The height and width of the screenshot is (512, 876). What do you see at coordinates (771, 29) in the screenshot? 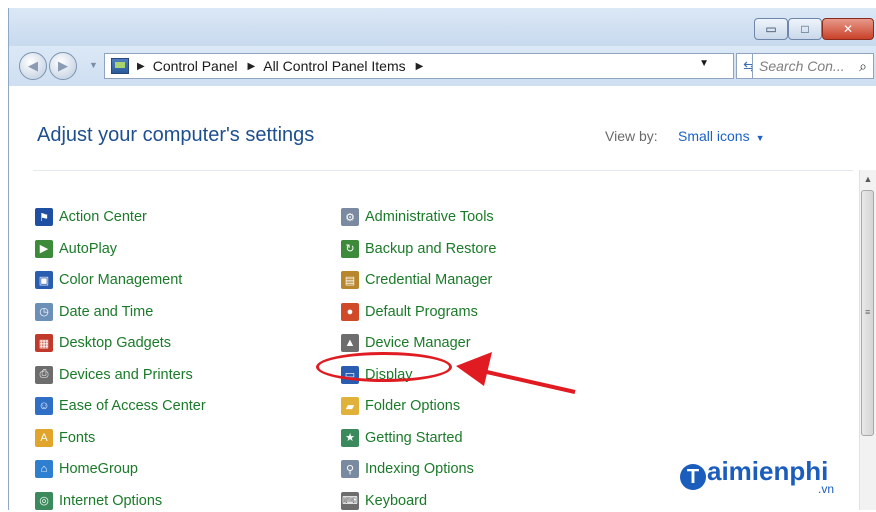
I see `minimize-button: ▭` at bounding box center [771, 29].